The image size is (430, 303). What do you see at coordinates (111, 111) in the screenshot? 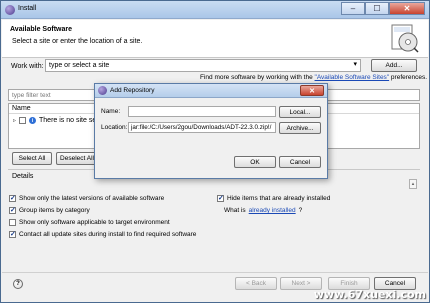
I see `name-label: Name:` at bounding box center [111, 111].